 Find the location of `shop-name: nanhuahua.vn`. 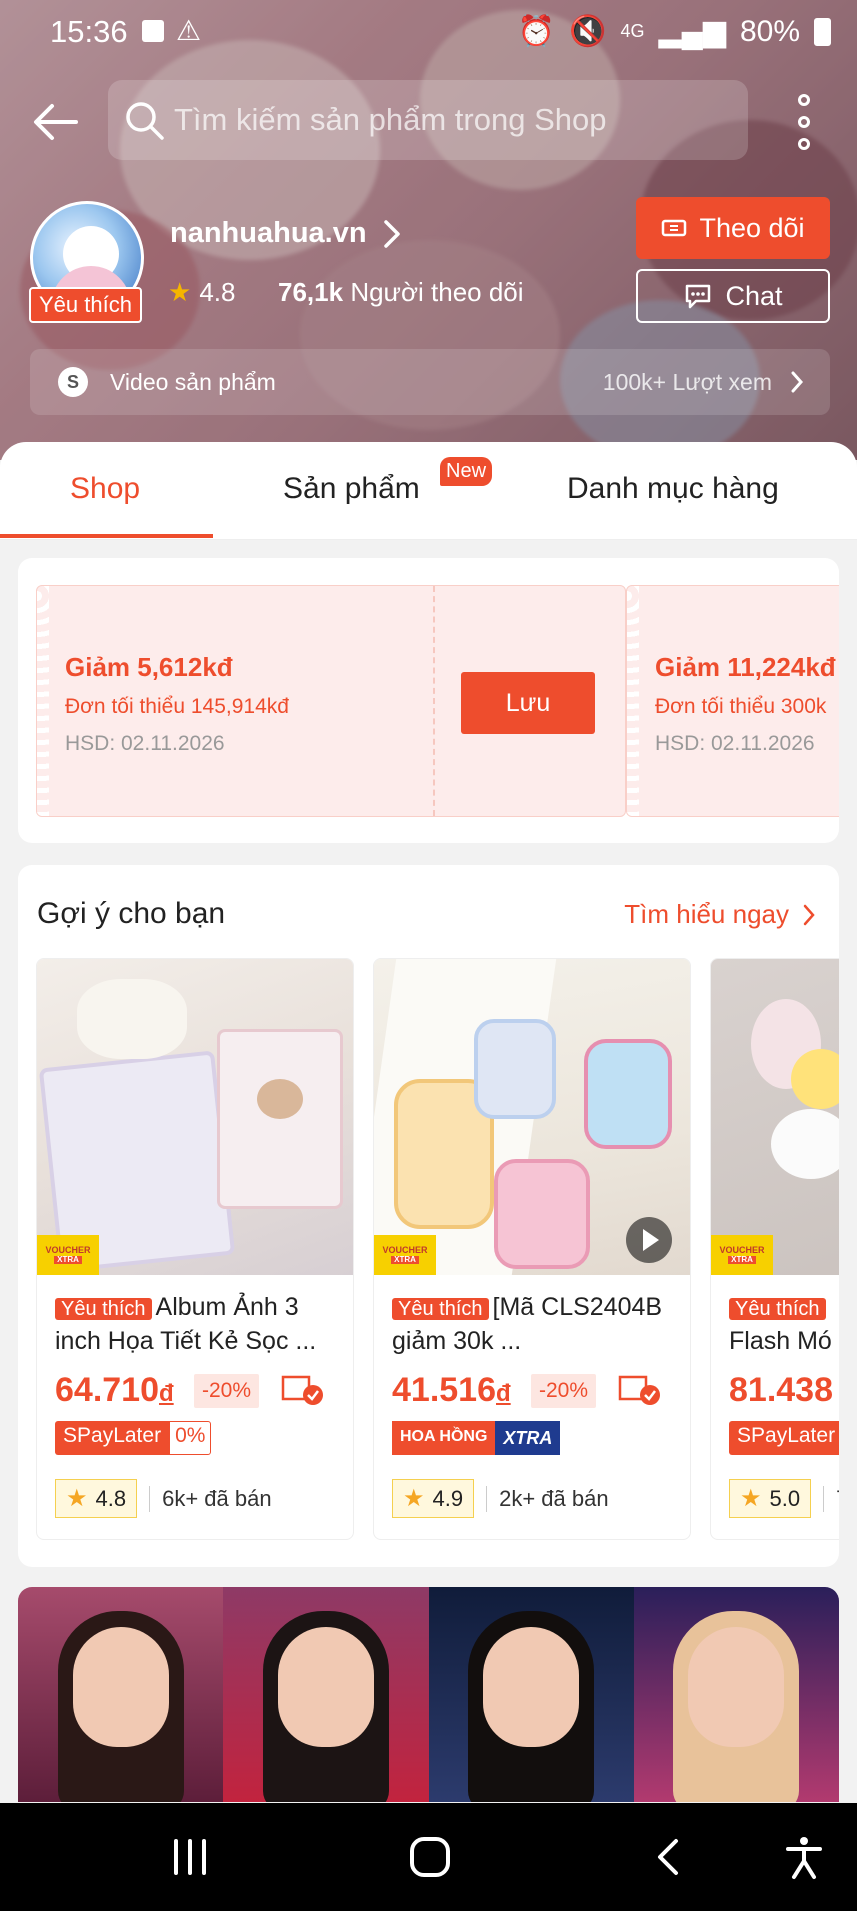

shop-name: nanhuahua.vn is located at coordinates (268, 233).